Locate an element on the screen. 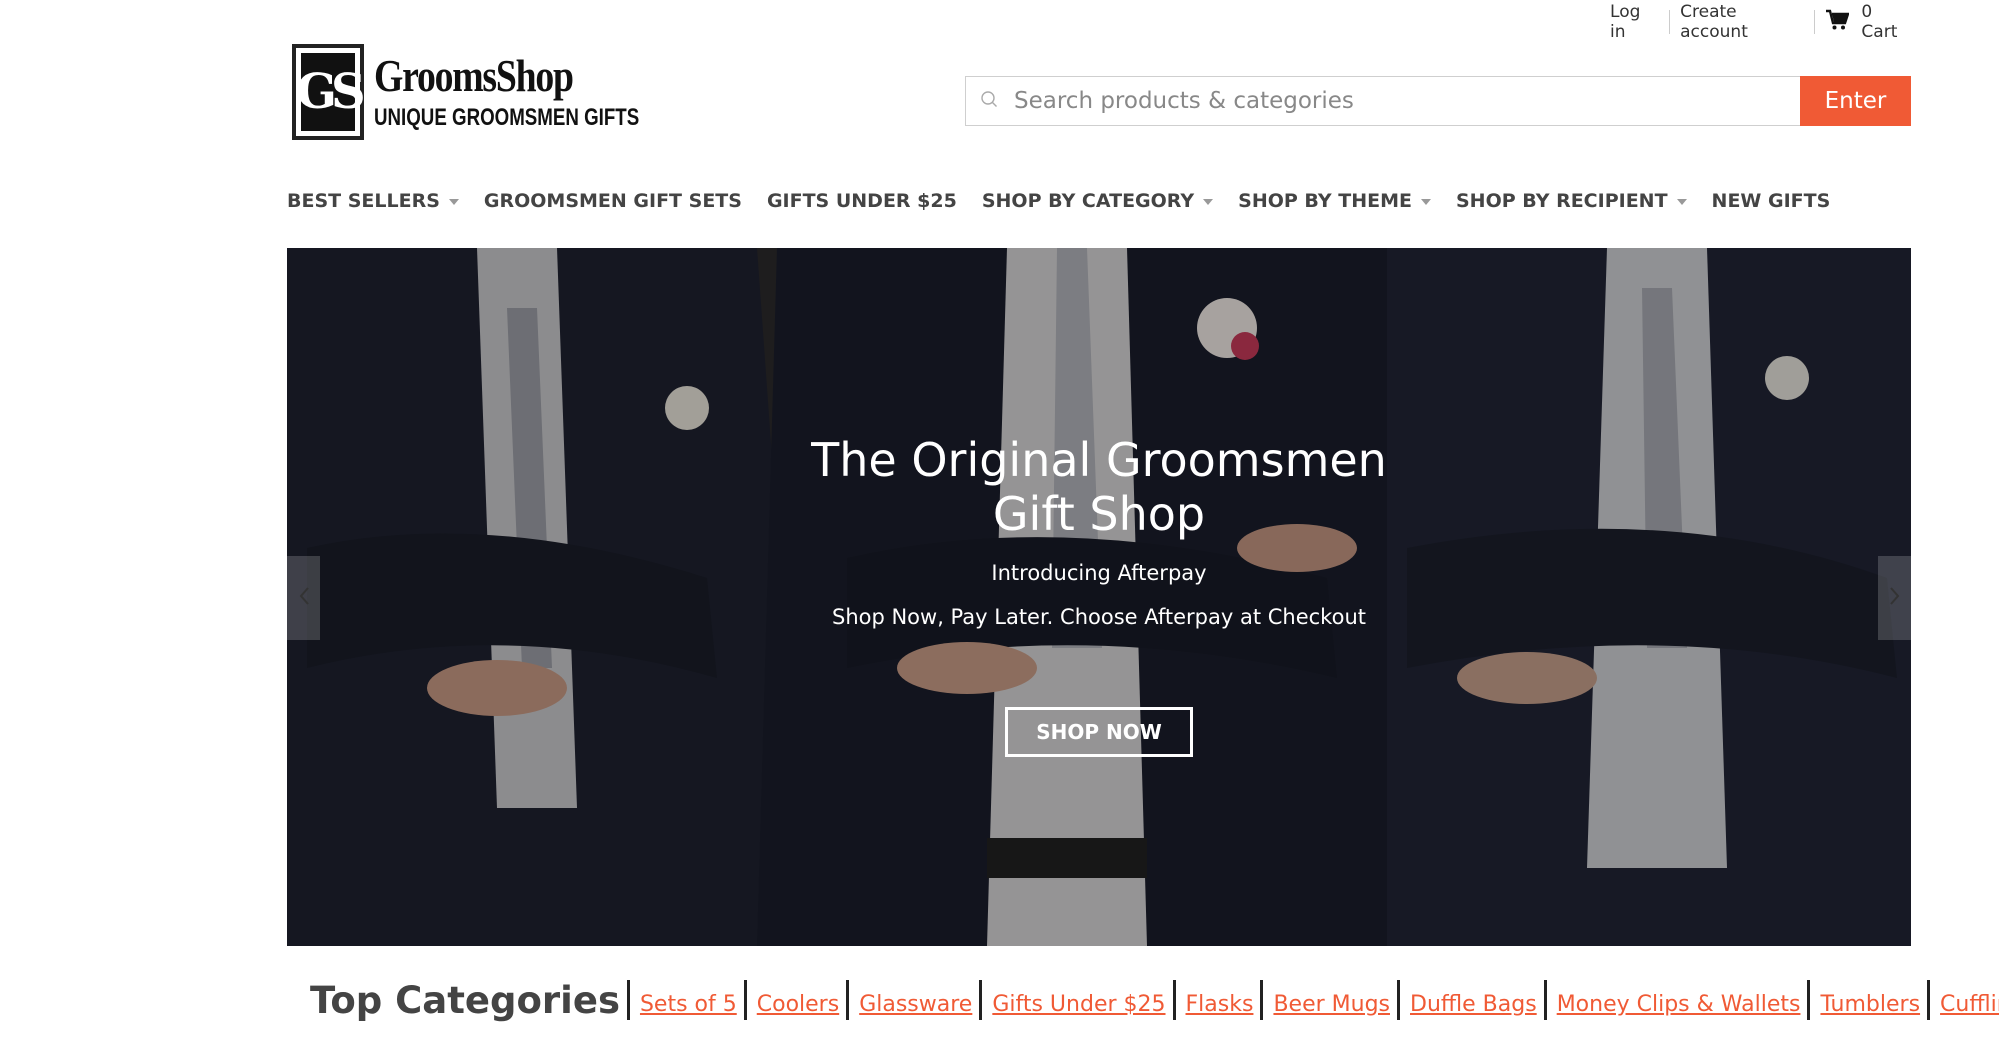 The height and width of the screenshot is (1050, 1999). category-link-cufflinks: Cufflinks is located at coordinates (1969, 1004).